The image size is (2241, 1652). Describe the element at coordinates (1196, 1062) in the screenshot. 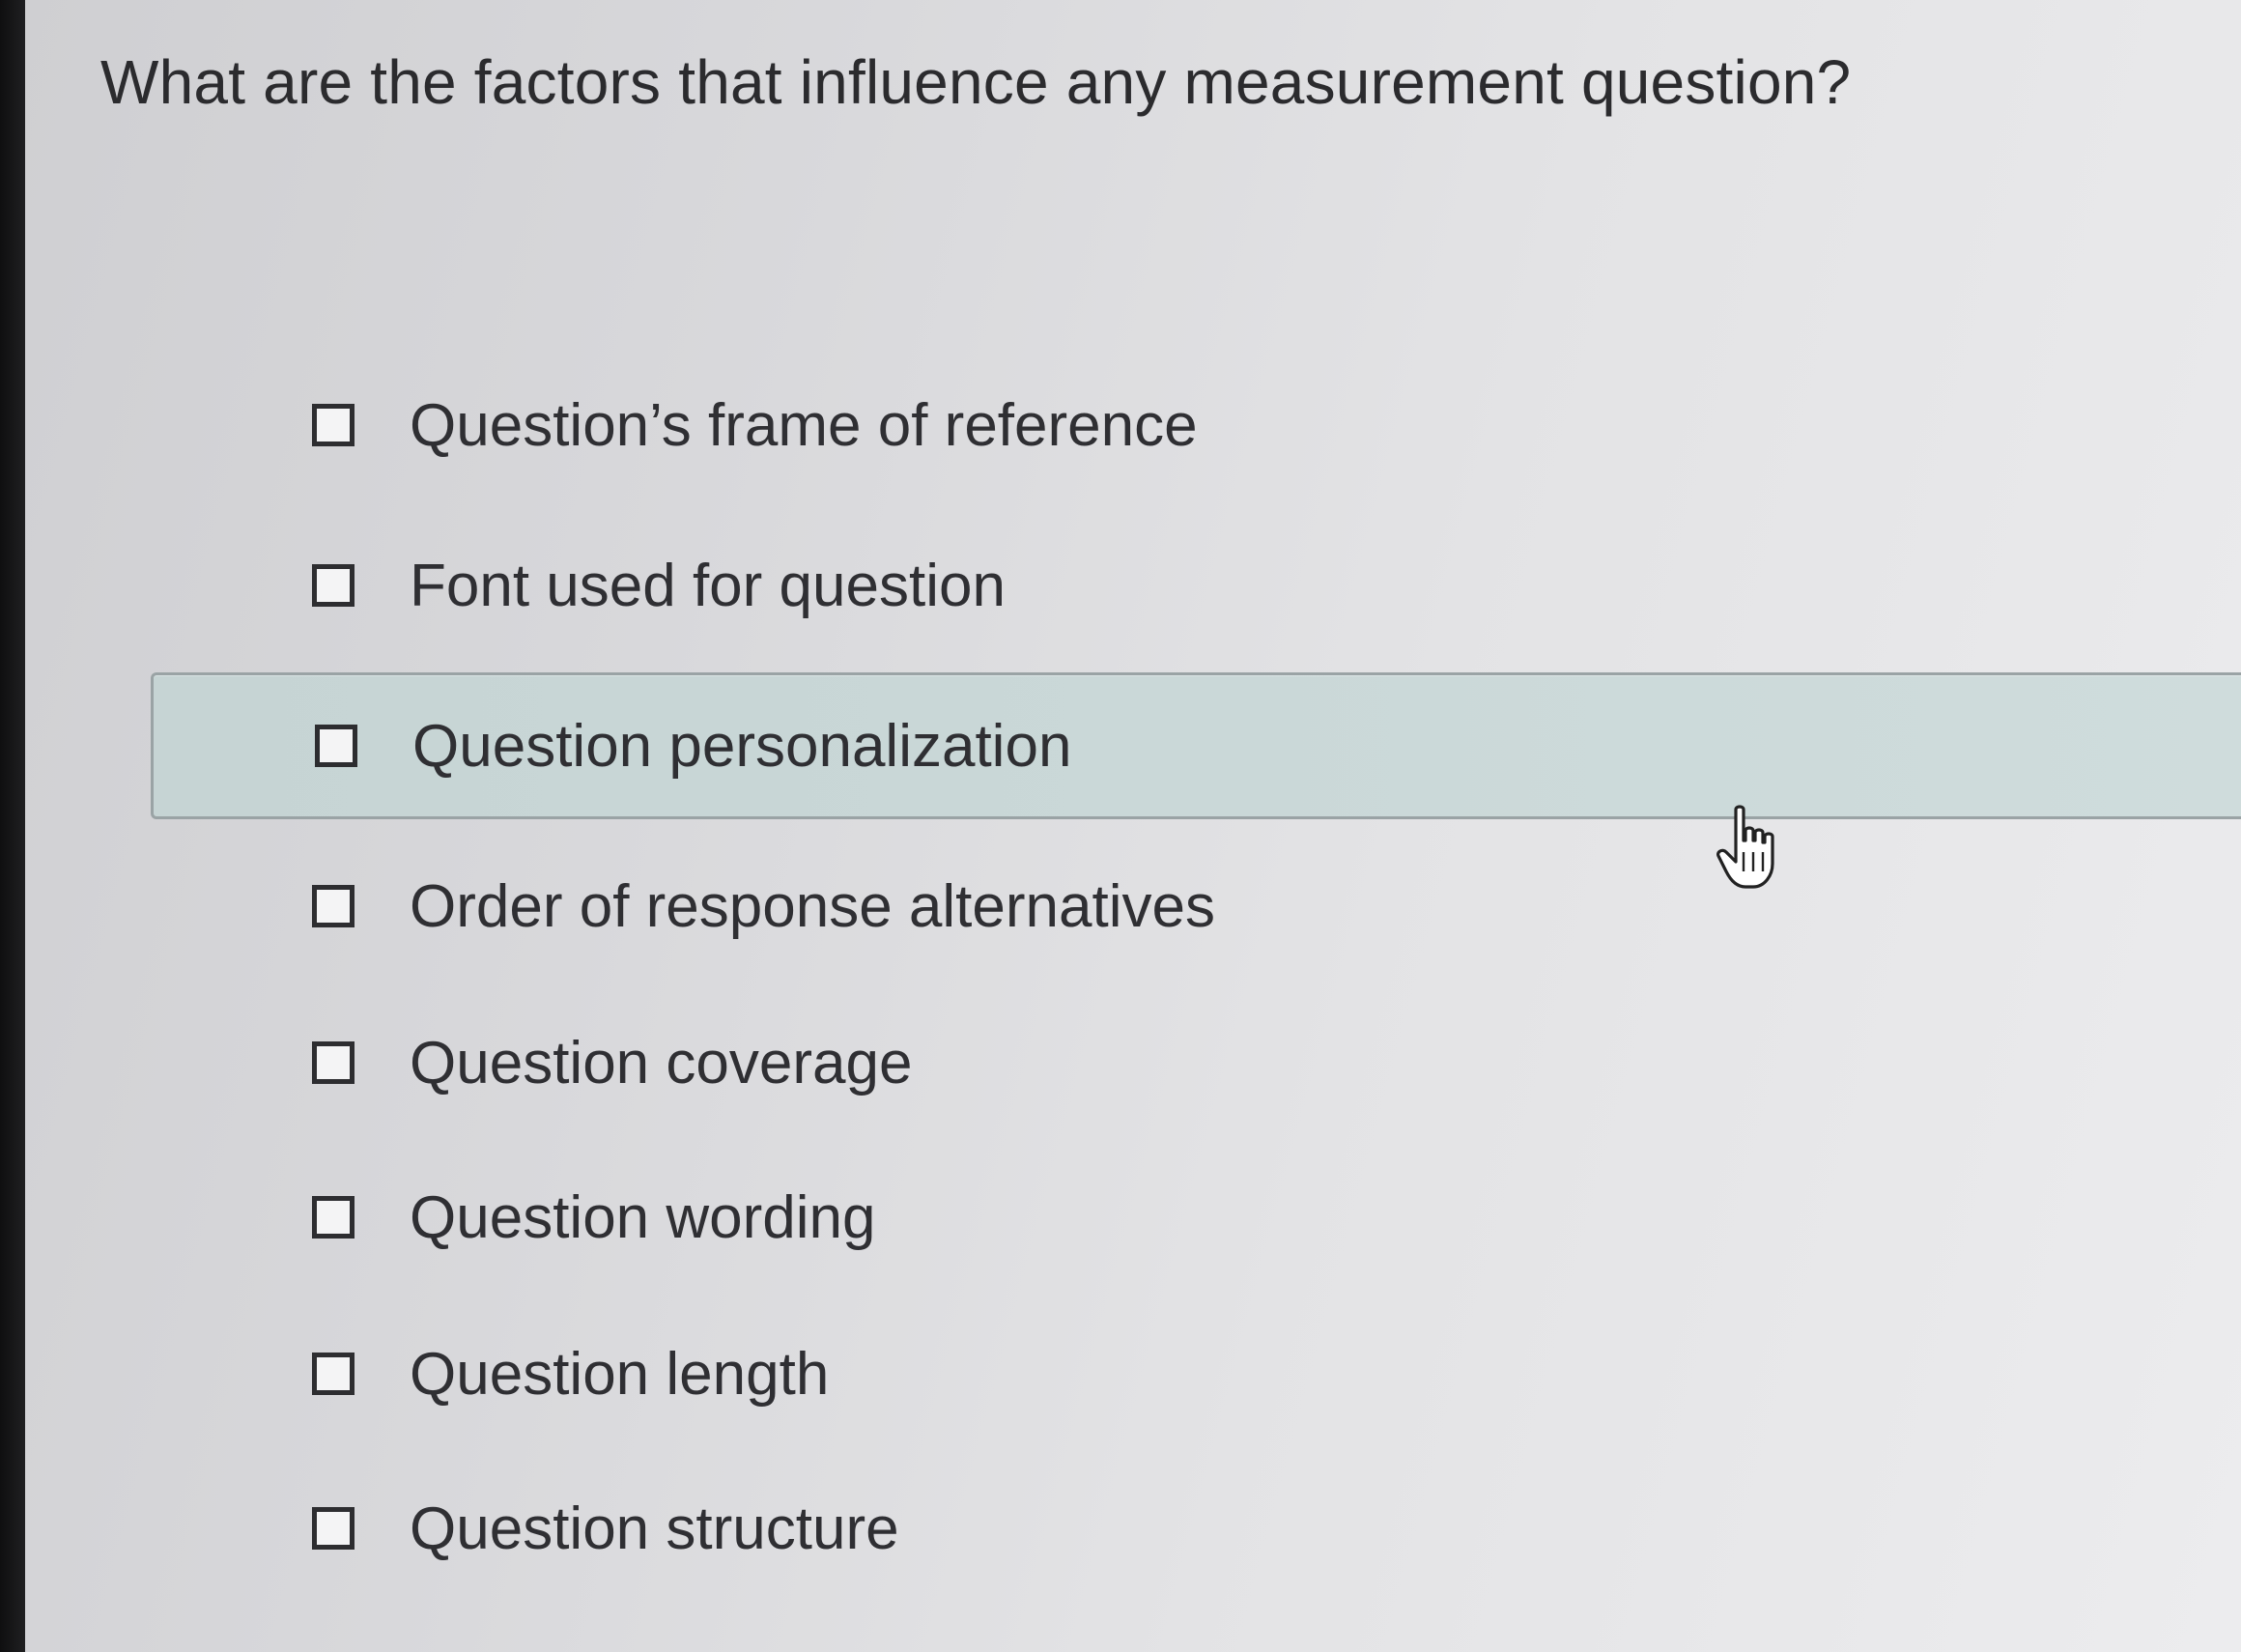

I see `option-coverage: Question coverage` at that location.